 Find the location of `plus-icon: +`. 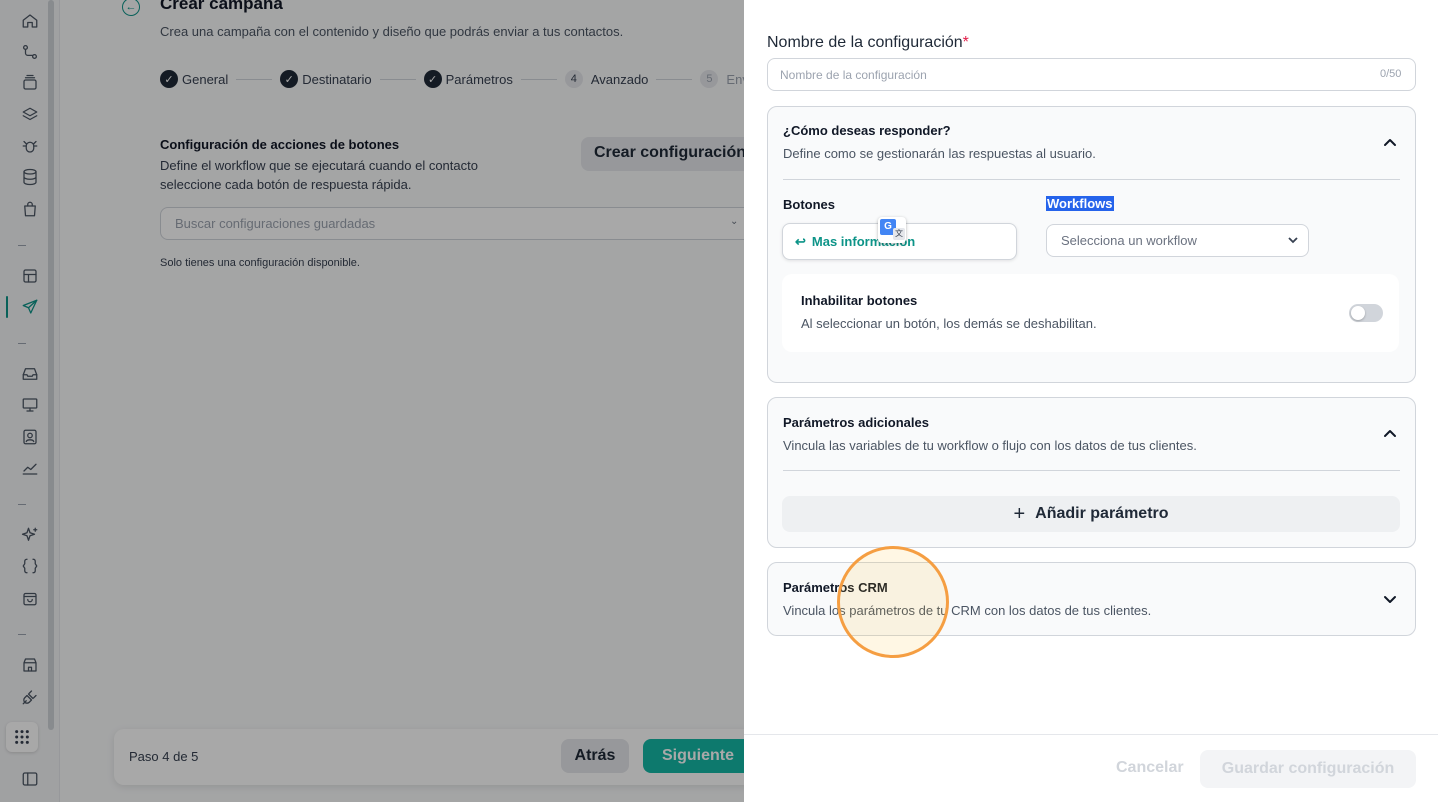

plus-icon: + is located at coordinates (1019, 514).